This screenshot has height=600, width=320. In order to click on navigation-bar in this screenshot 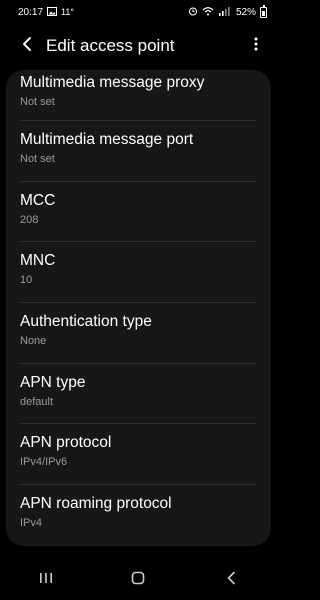, I will do `click(138, 580)`.